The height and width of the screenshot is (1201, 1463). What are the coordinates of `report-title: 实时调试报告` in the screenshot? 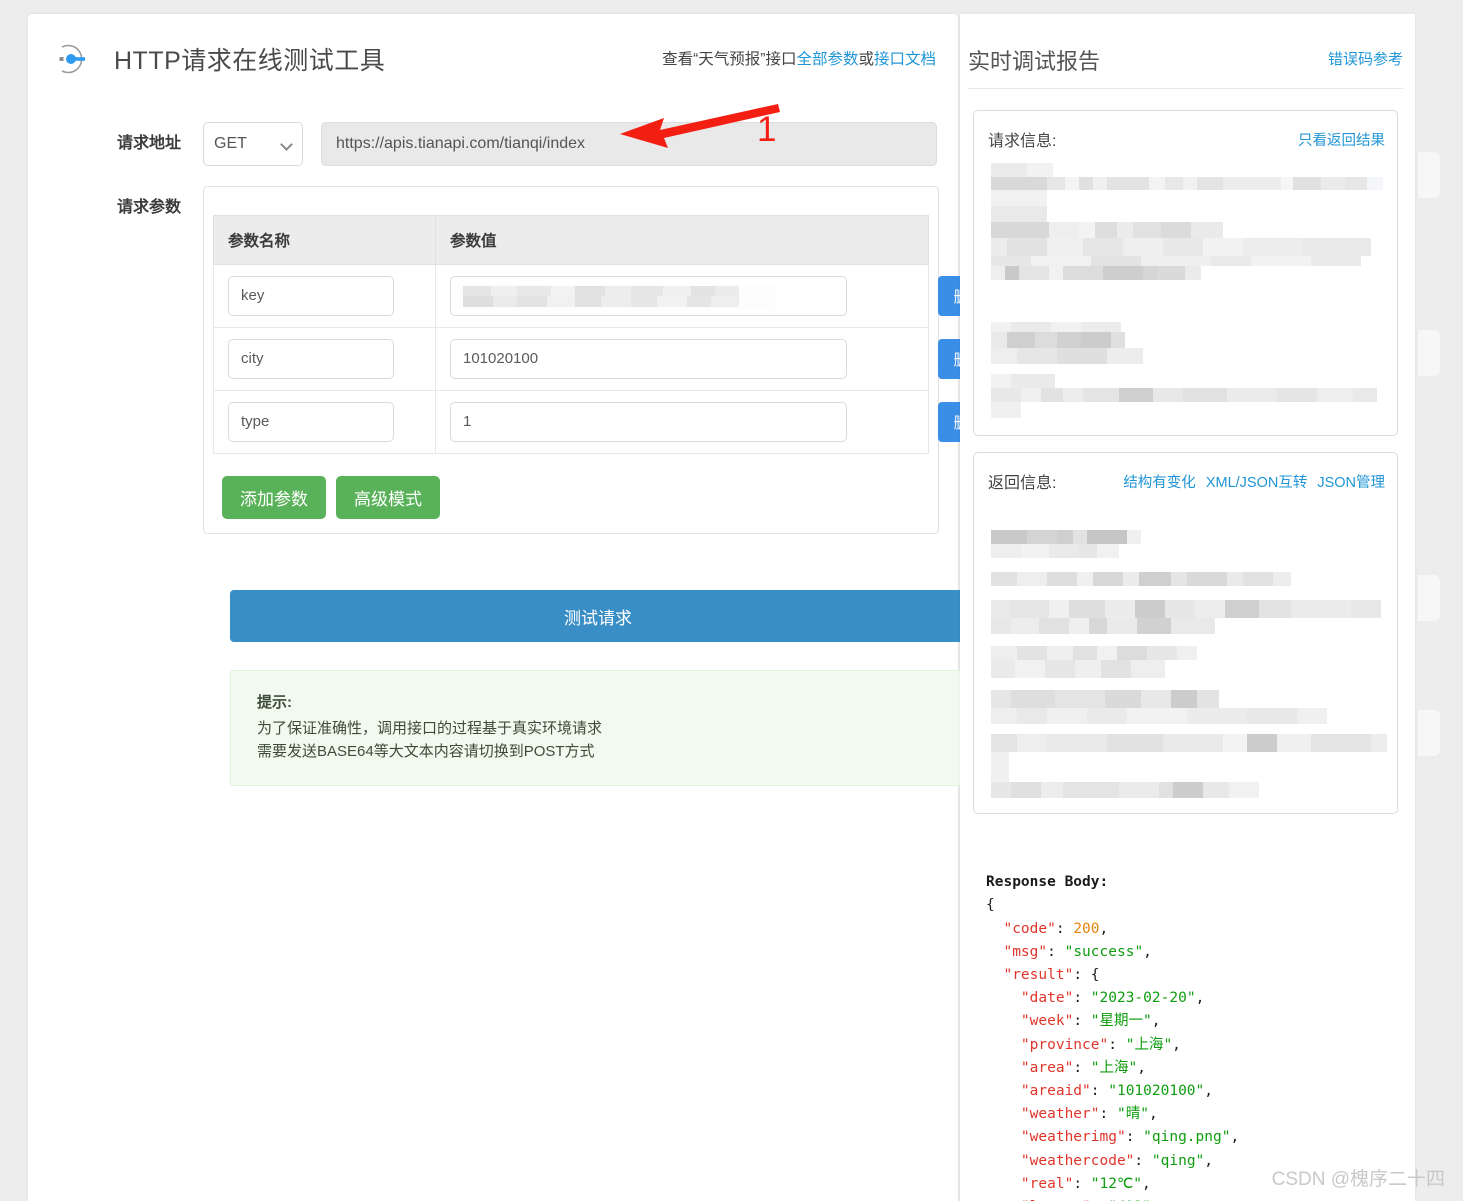 It's located at (1034, 61).